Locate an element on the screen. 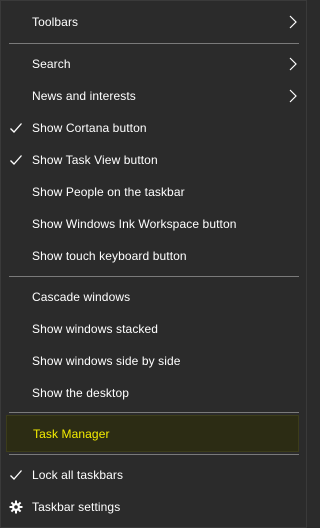 This screenshot has width=320, height=528. menu-item-show-windows-side-by-side: Show windows side by side is located at coordinates (153, 361).